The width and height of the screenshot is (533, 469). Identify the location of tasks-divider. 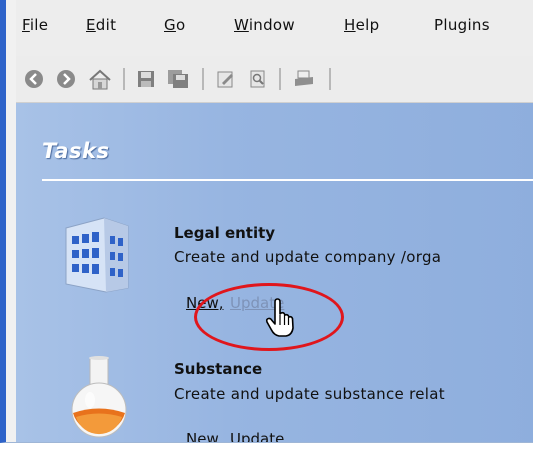
(287, 180).